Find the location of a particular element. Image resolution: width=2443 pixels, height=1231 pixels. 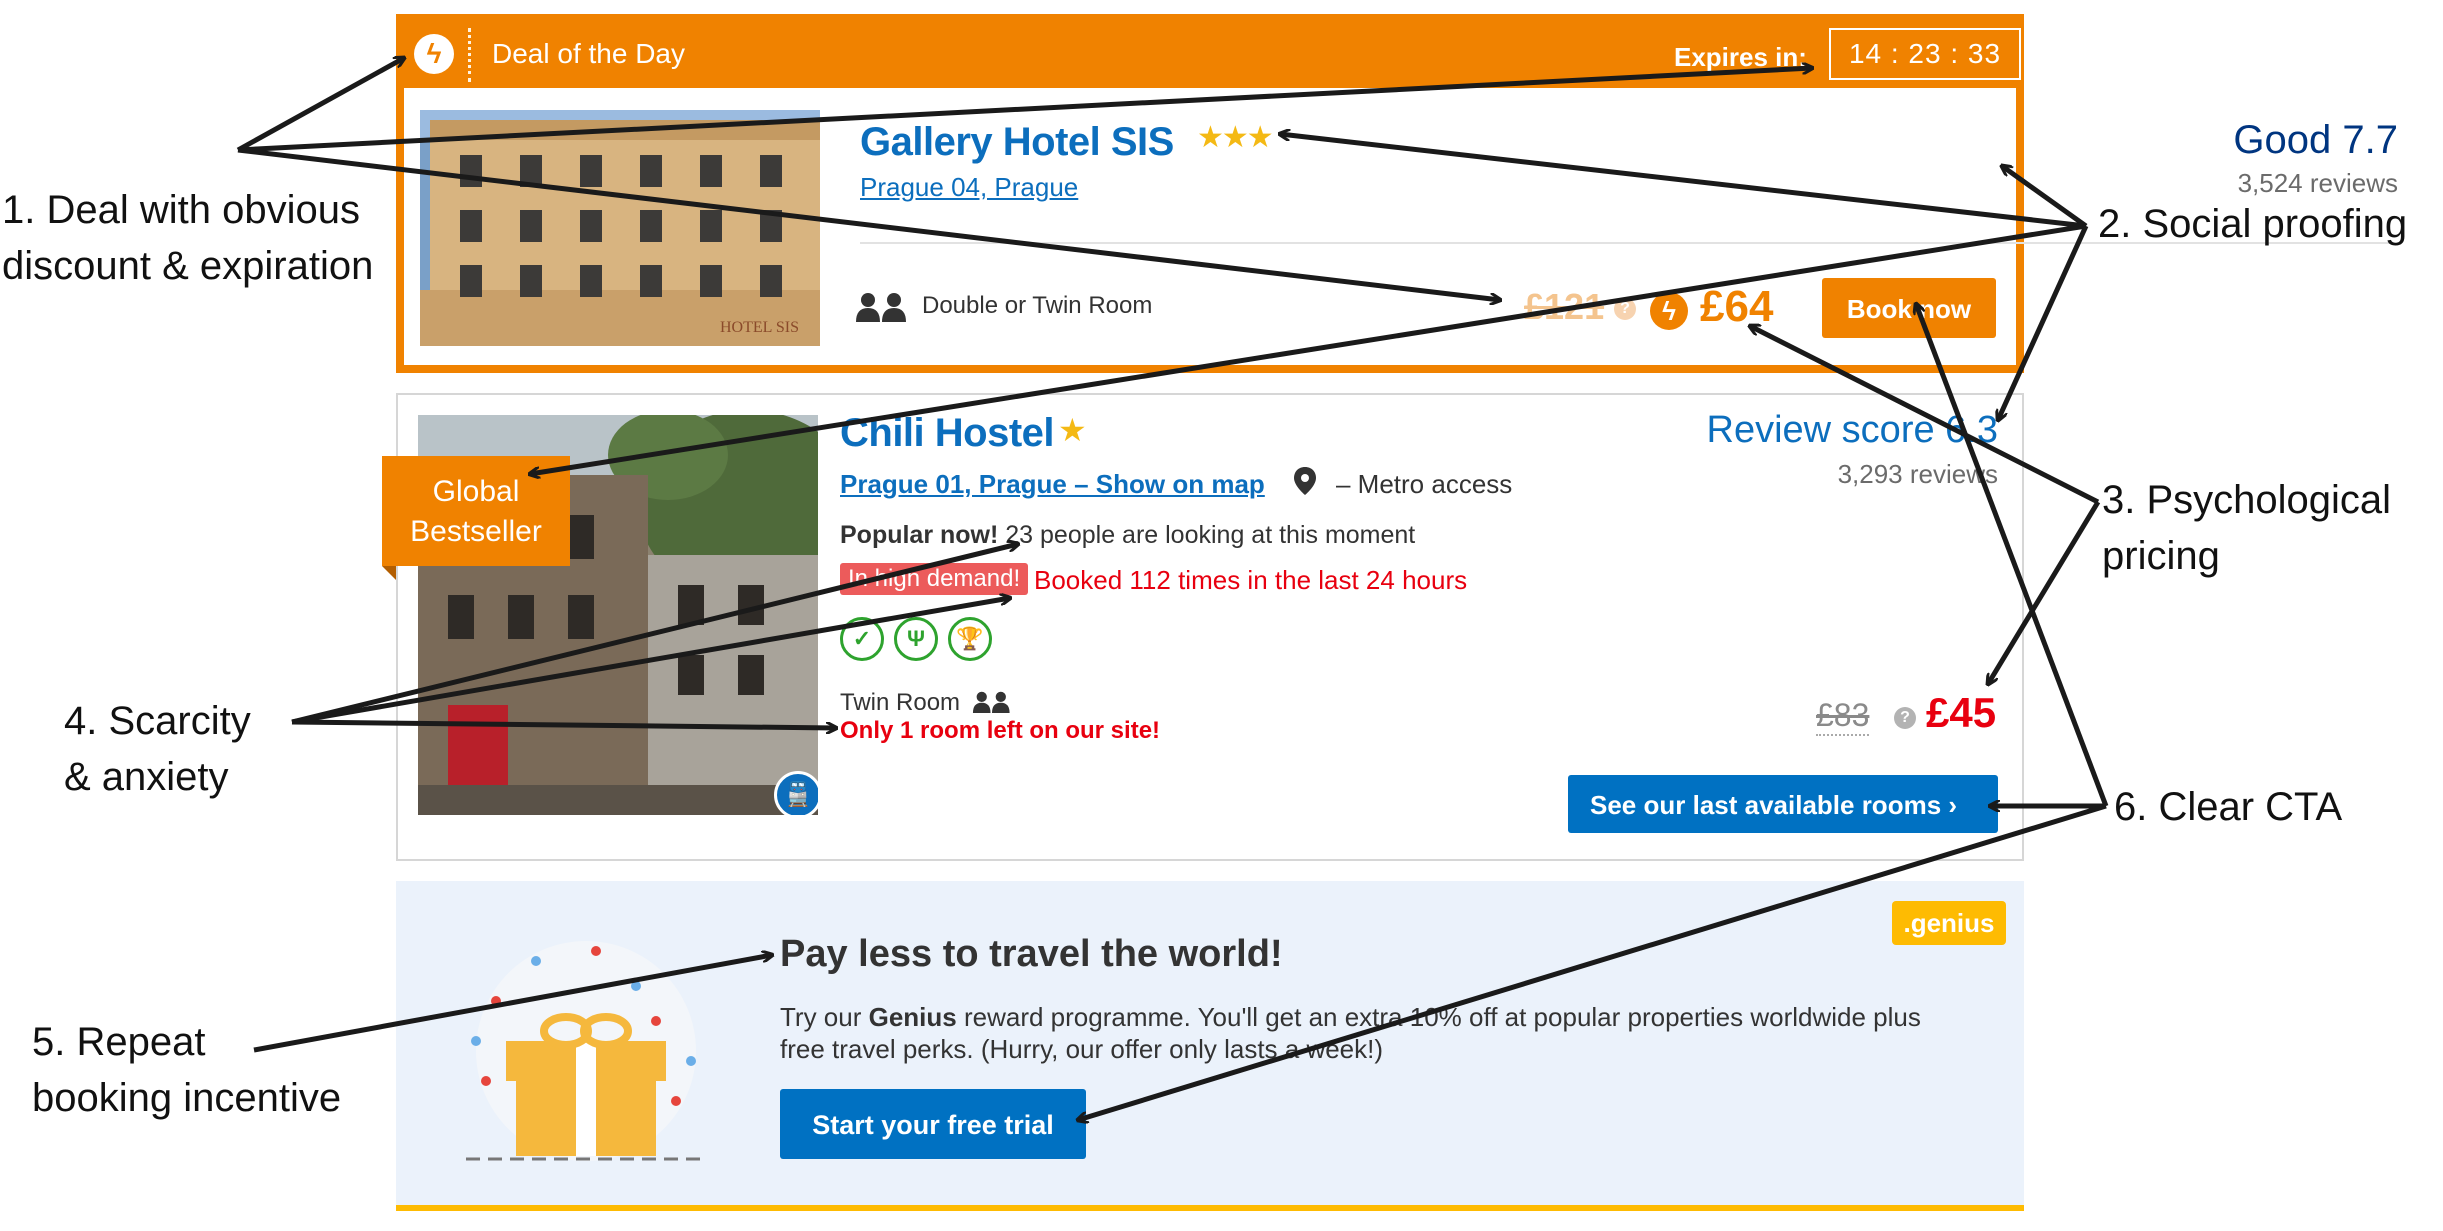

see-available-rooms-button: See our last available rooms › is located at coordinates (1783, 804).